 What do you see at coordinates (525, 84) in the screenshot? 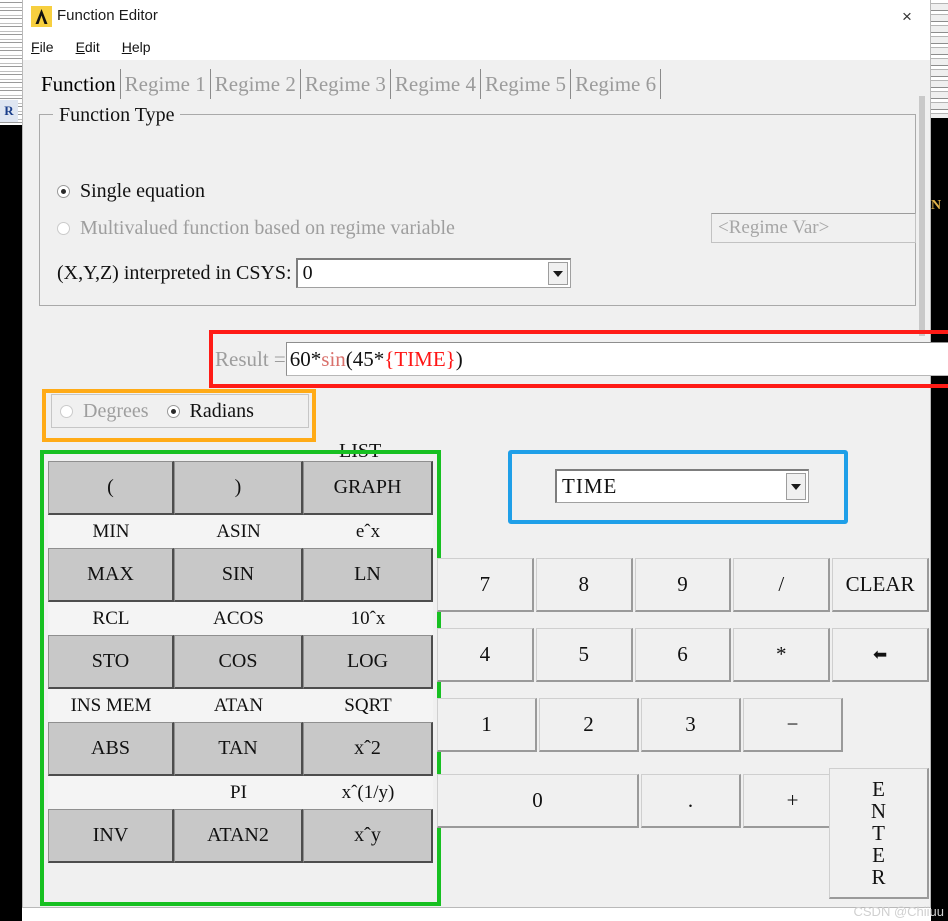
I see `tab-regime-5: Regime 5` at bounding box center [525, 84].